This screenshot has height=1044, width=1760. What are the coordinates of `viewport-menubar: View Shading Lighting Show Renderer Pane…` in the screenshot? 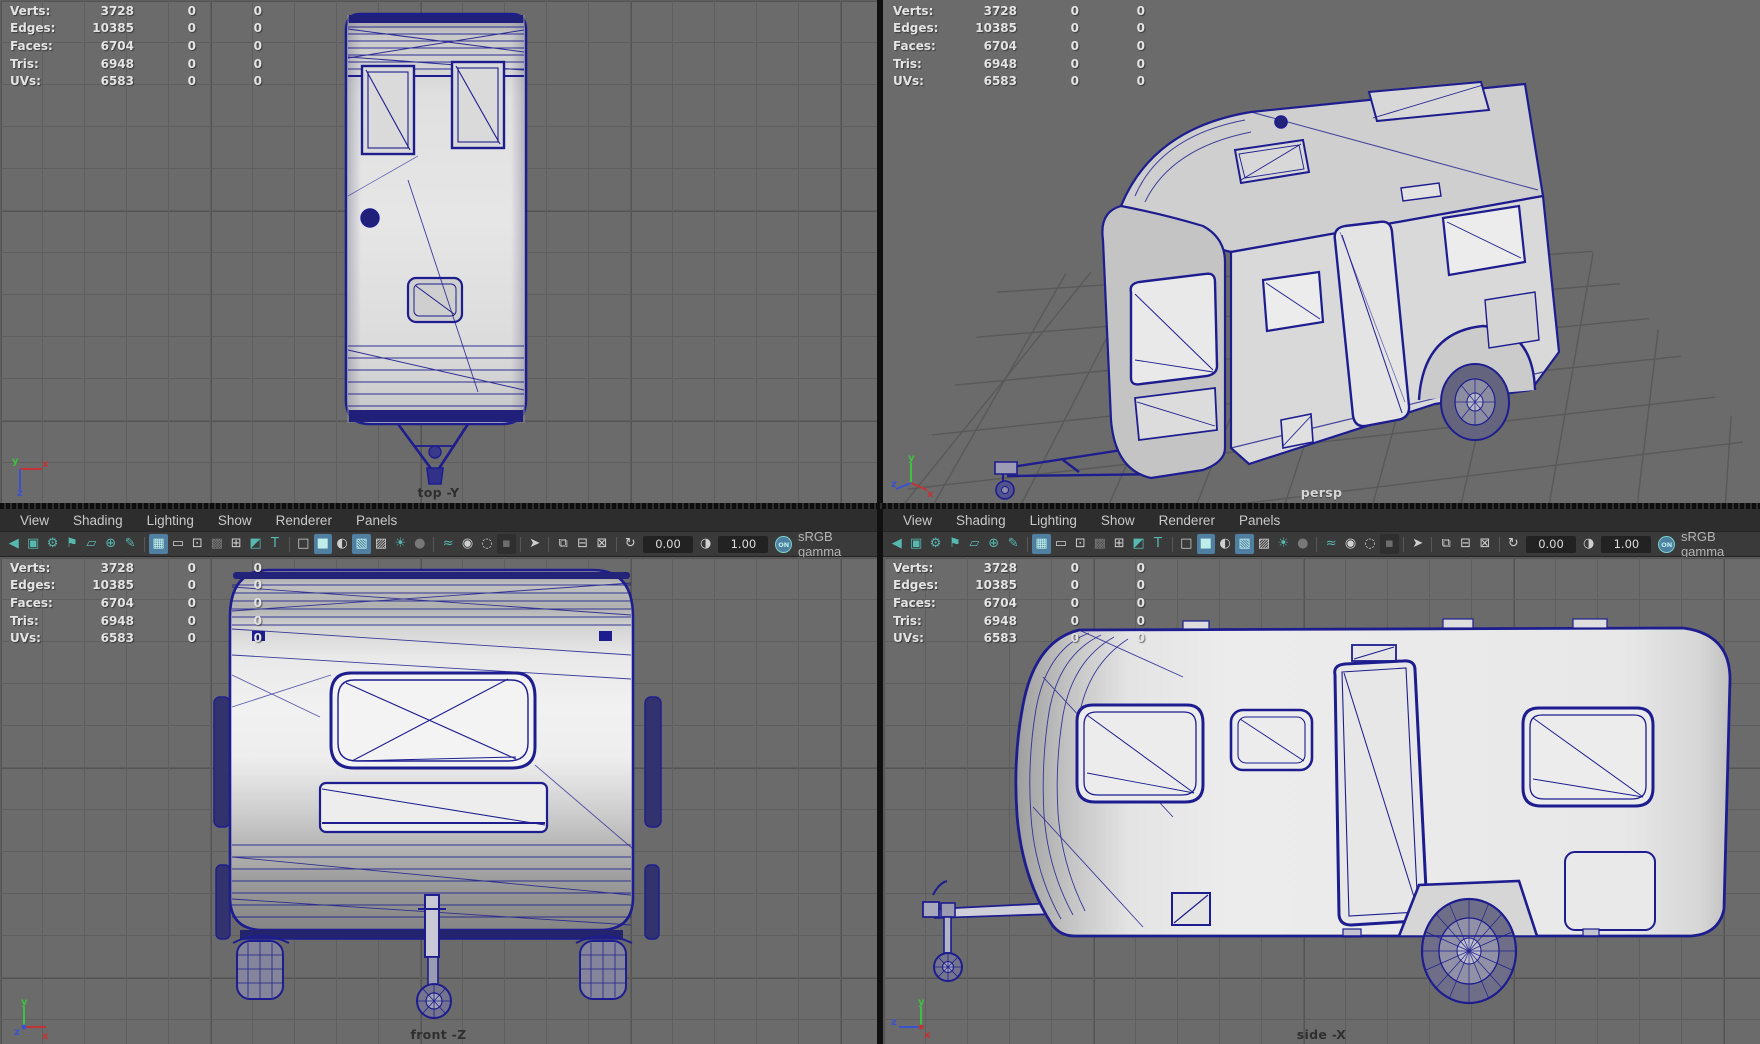 It's located at (438, 520).